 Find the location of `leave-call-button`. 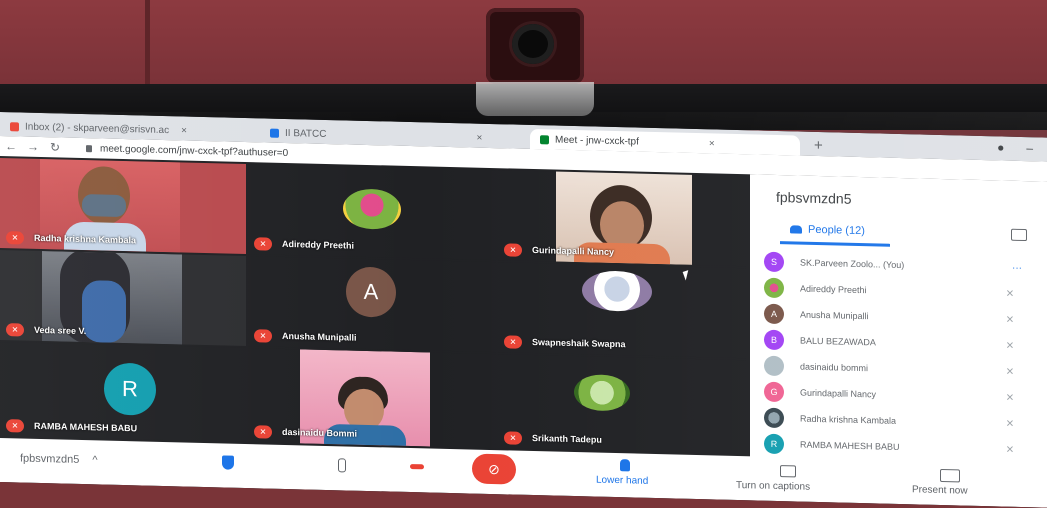

leave-call-button is located at coordinates (417, 467).